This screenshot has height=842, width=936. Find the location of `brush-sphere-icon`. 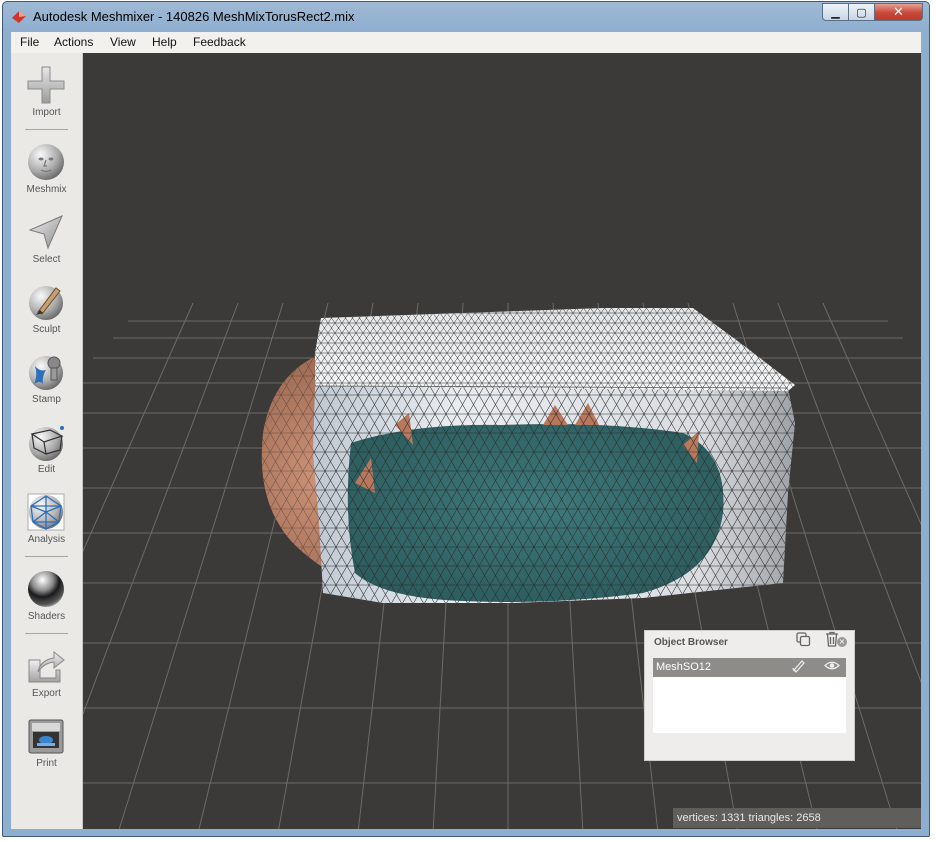

brush-sphere-icon is located at coordinates (46, 303).